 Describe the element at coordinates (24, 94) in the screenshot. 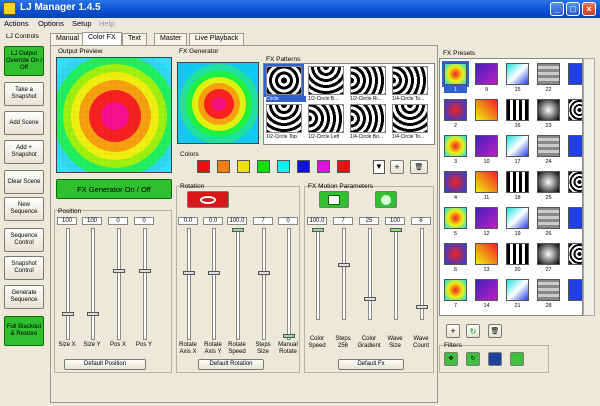

I see `left-button-1: Take a Snapshot` at that location.